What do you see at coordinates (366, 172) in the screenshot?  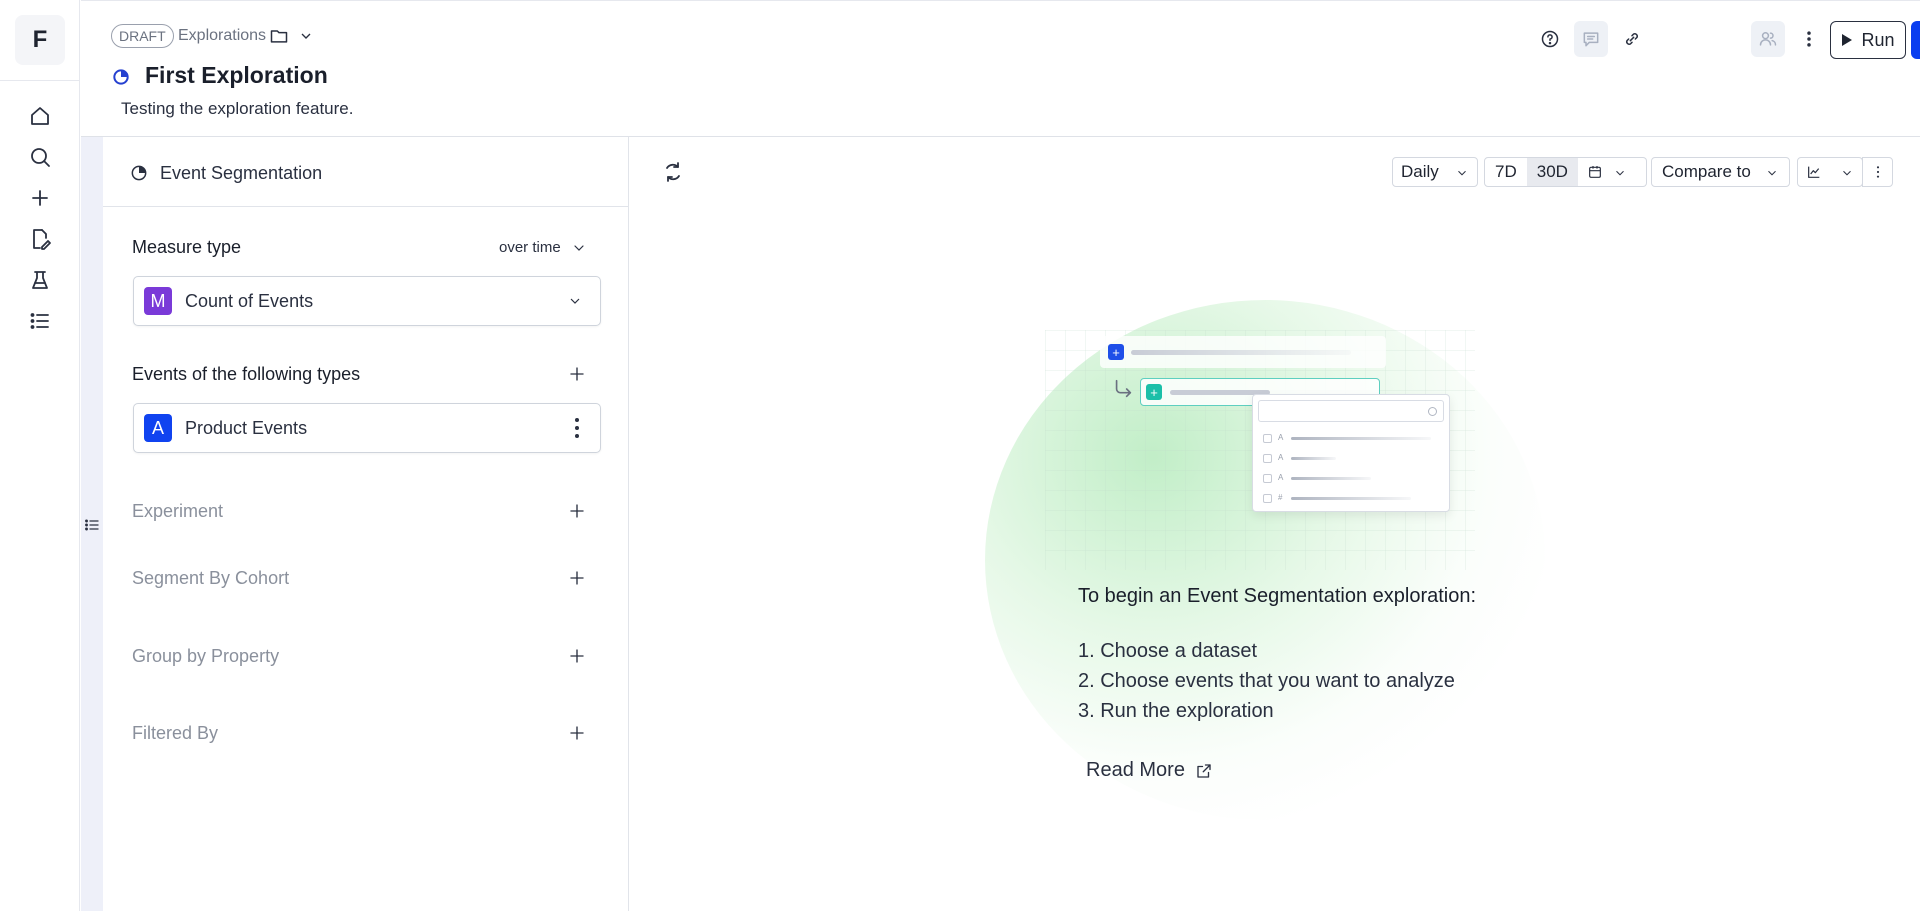 I see `query-type-header: Event Segmentation` at bounding box center [366, 172].